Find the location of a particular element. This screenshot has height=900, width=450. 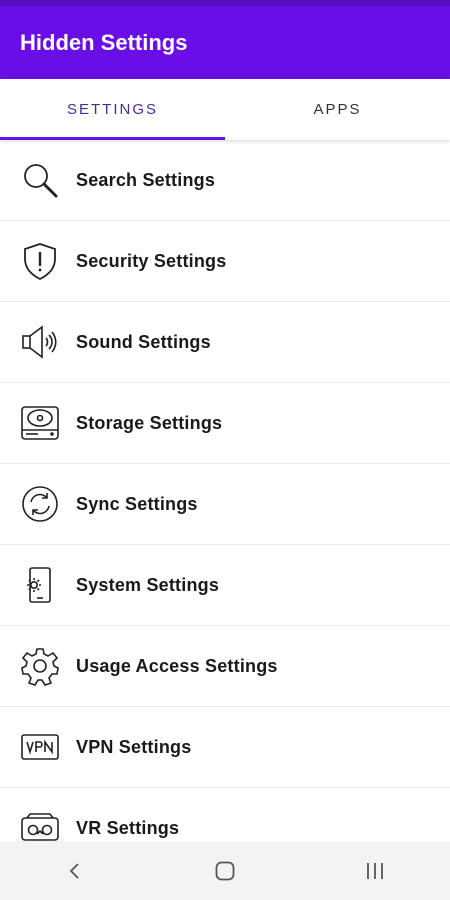

settings-item-sound: Sound Settings is located at coordinates (225, 342).